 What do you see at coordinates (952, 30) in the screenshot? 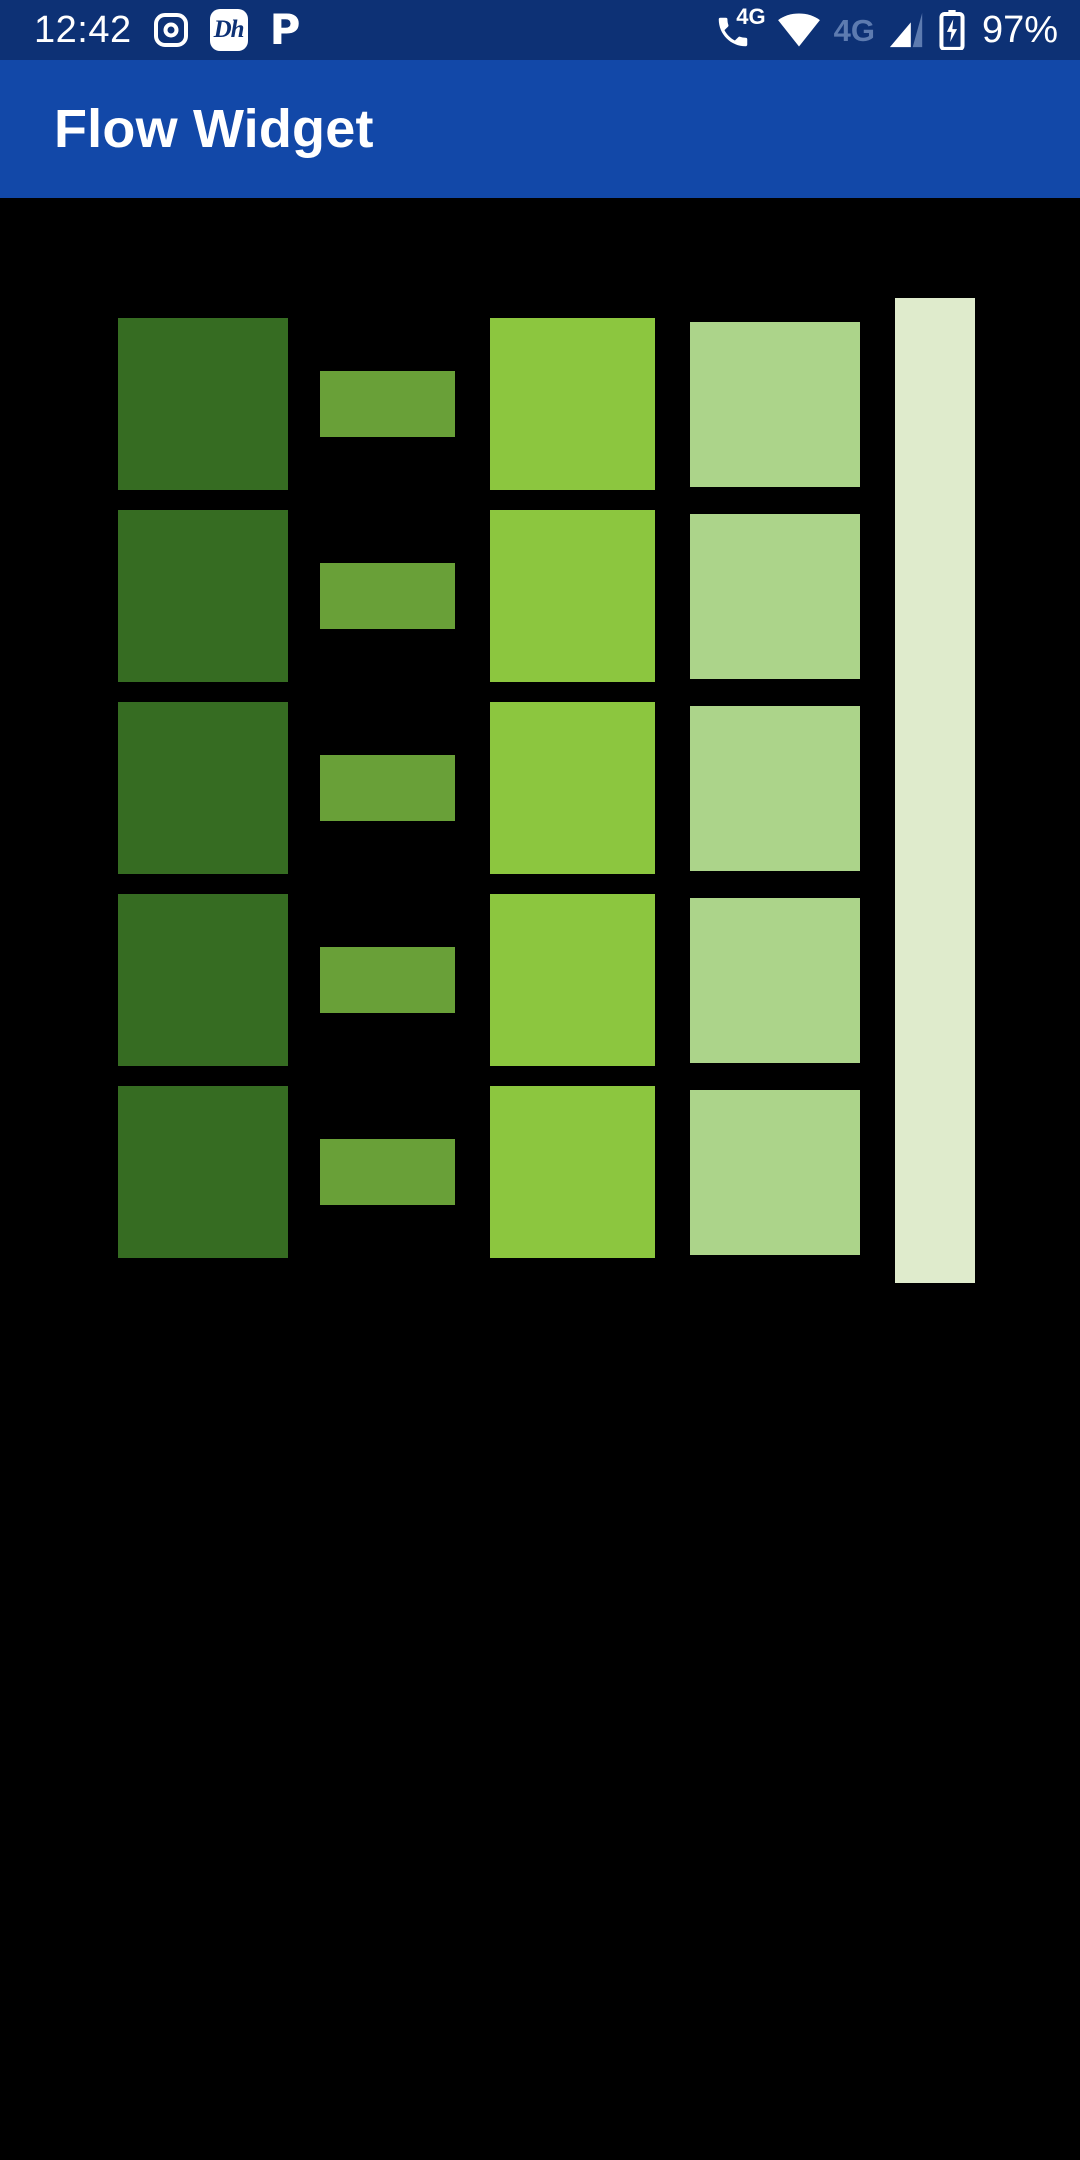
I see `battery-charging-icon` at bounding box center [952, 30].